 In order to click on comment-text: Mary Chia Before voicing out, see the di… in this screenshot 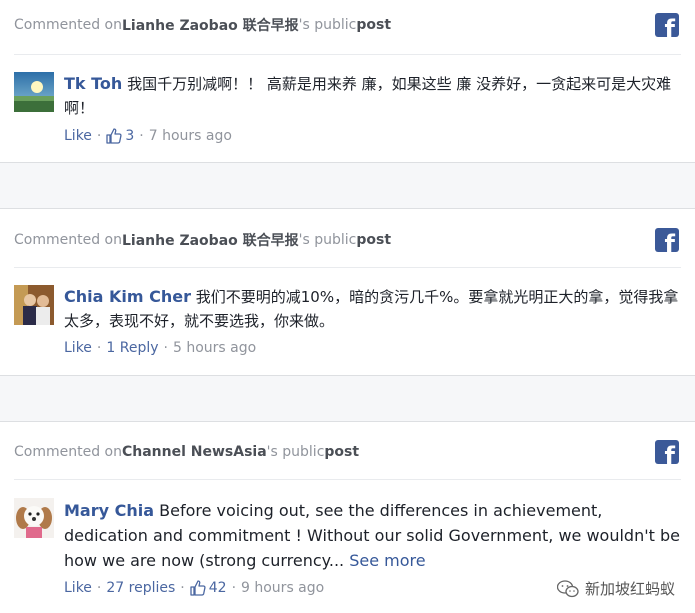, I will do `click(373, 535)`.